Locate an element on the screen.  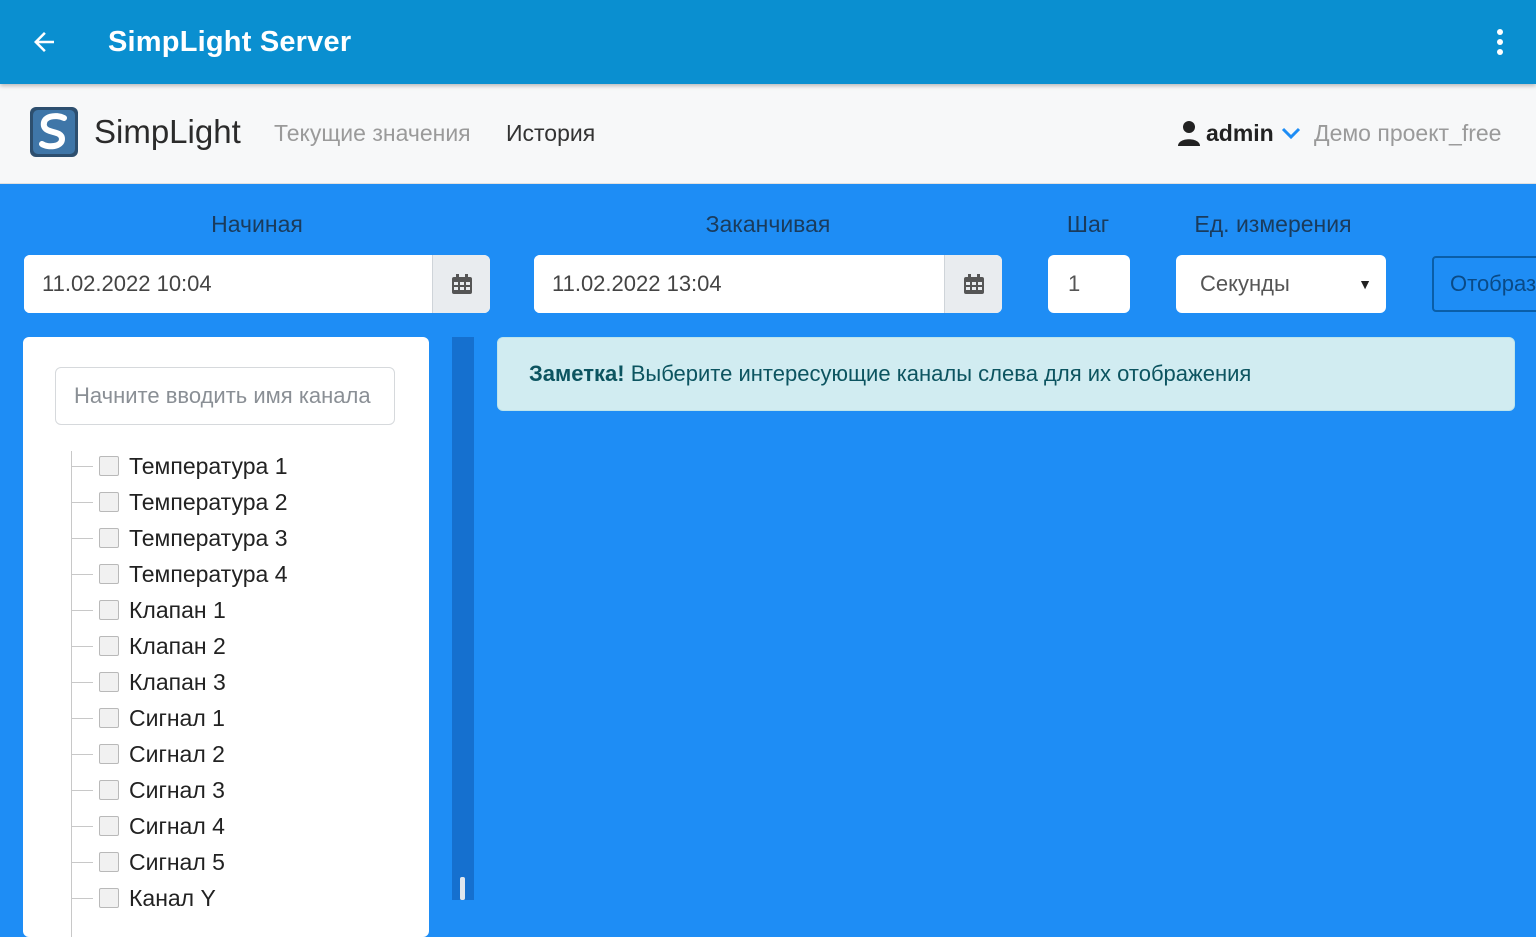
tree-item-label: Сигнал 2 is located at coordinates (177, 753).